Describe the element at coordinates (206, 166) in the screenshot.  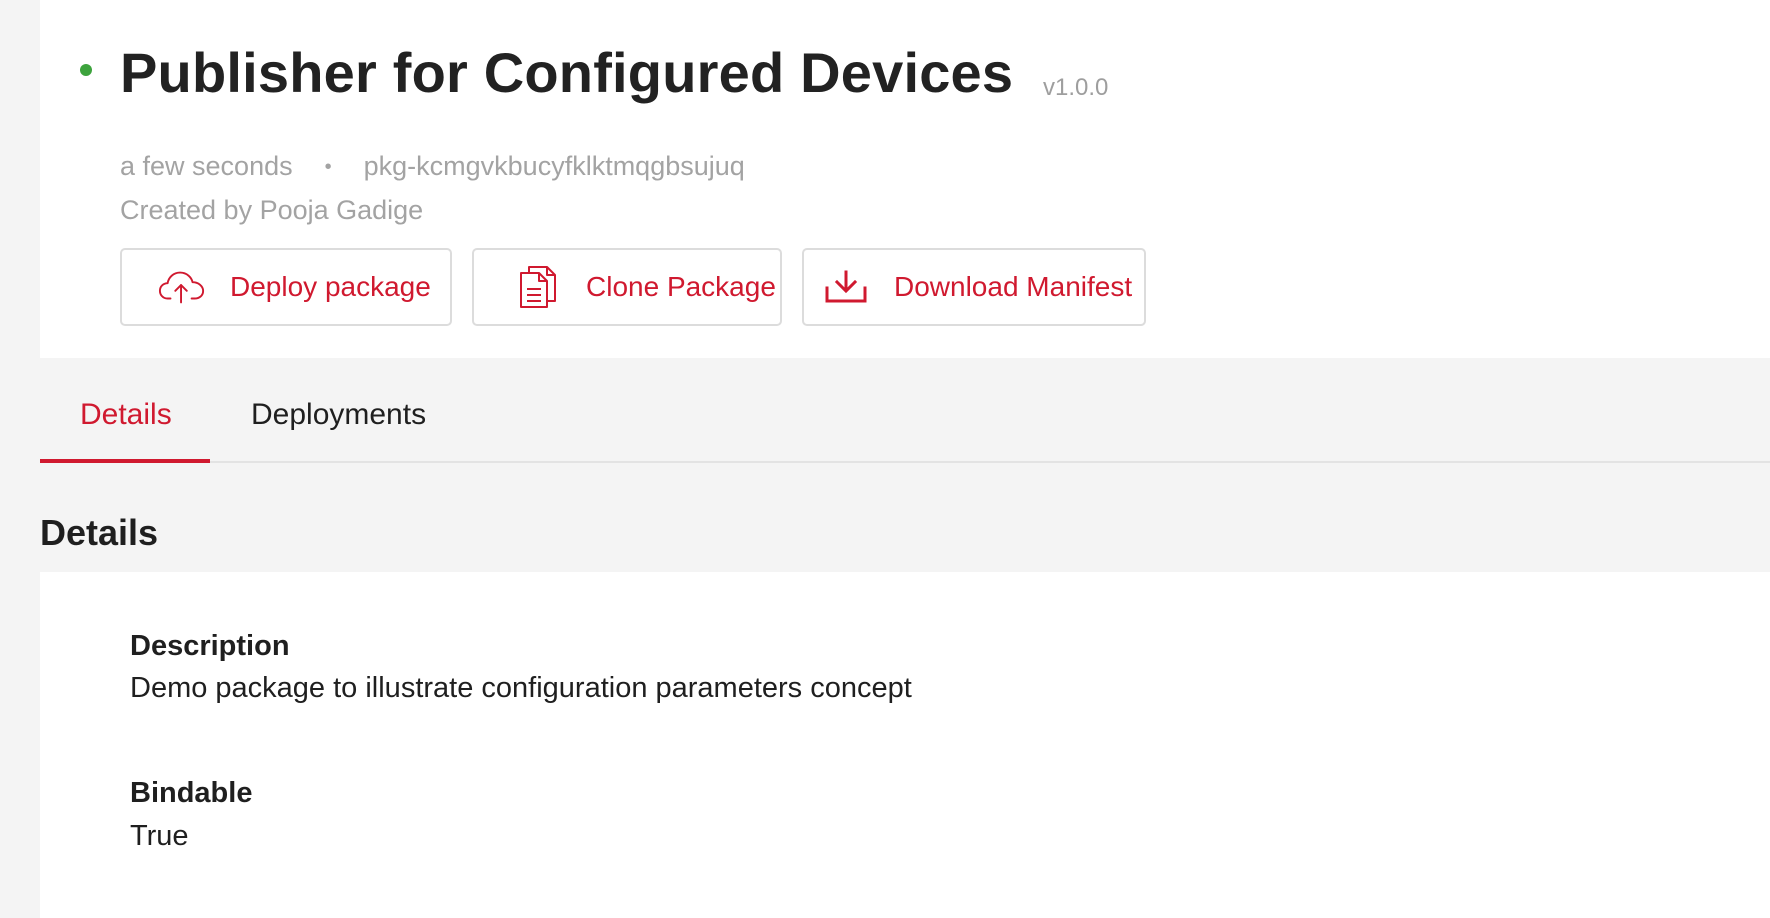
I see `timestamp: a few seconds` at that location.